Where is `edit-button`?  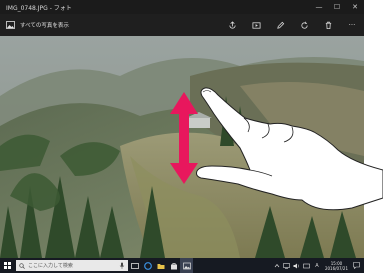 edit-button is located at coordinates (280, 25).